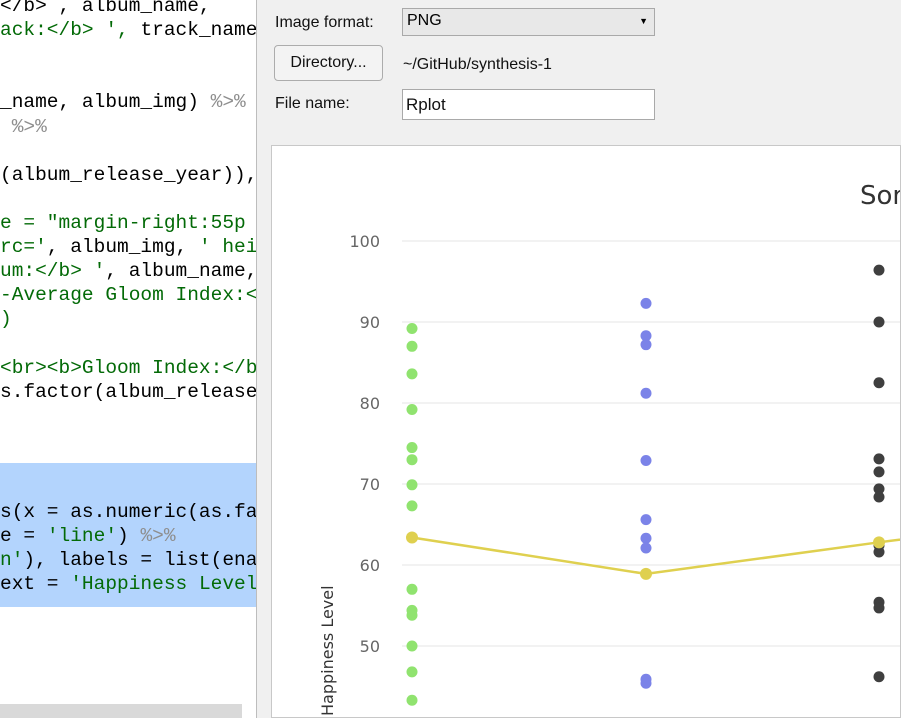 The image size is (901, 718). I want to click on code-token: um:</b> ', so click(53, 271).